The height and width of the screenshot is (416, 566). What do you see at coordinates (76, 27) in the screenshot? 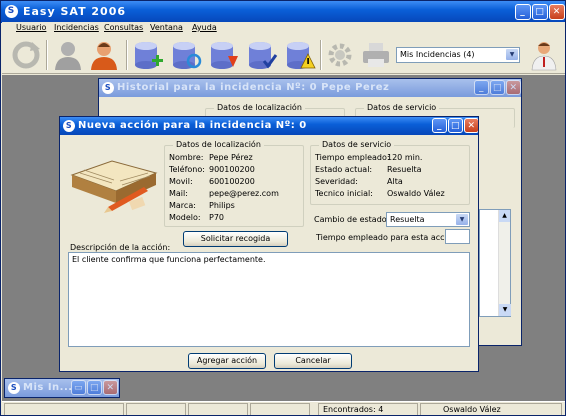
I see `menu-incidencias: Incidencias` at bounding box center [76, 27].